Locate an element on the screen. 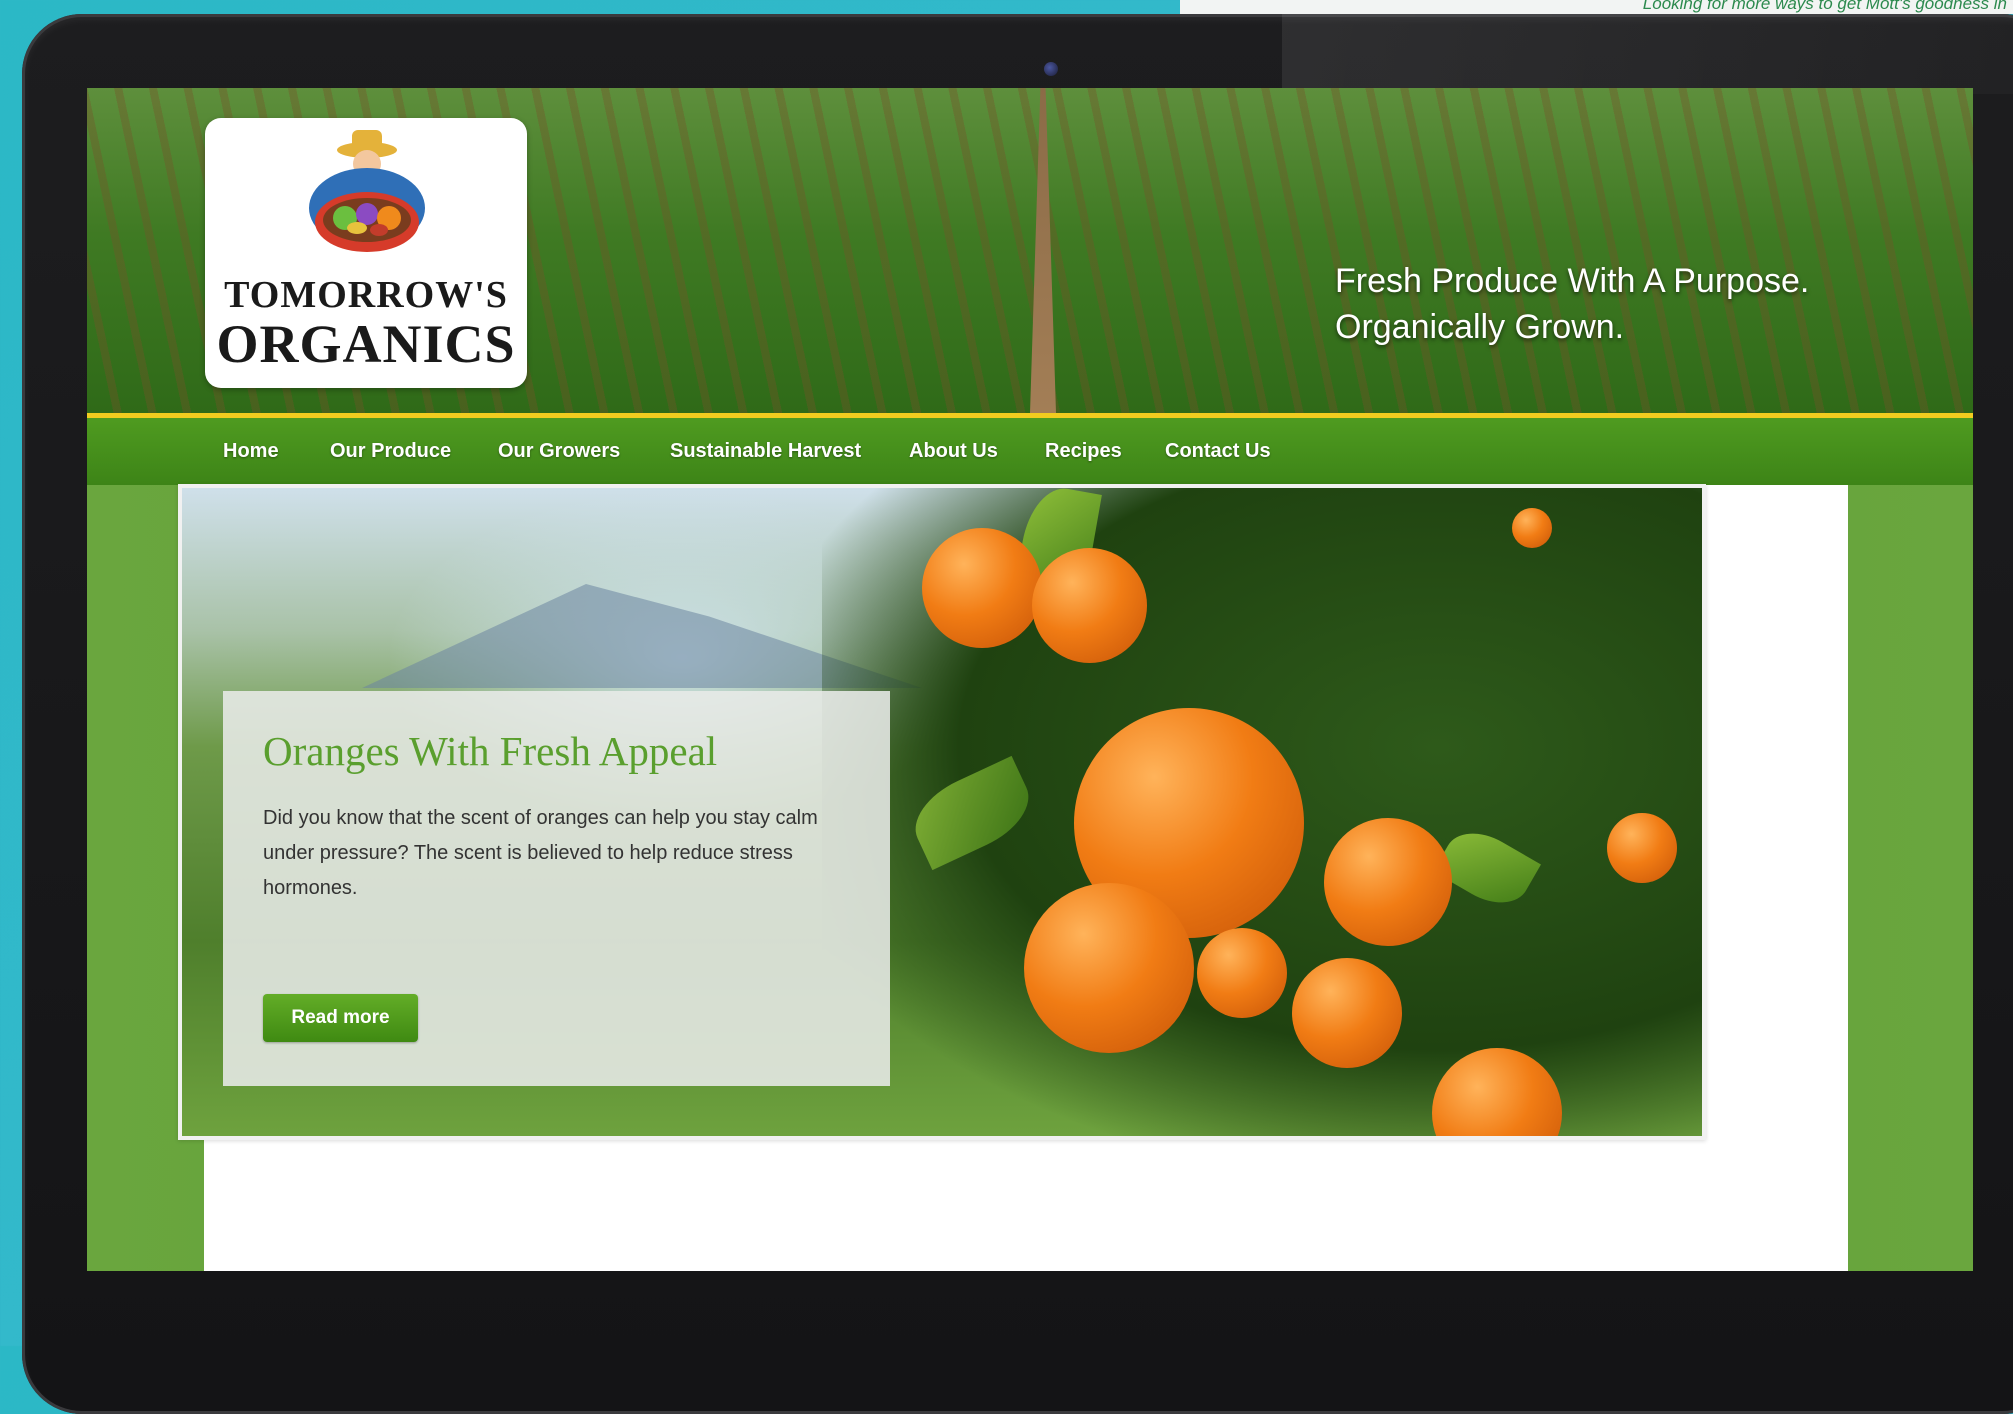  nav-item-recipes: Recipes is located at coordinates (1083, 451).